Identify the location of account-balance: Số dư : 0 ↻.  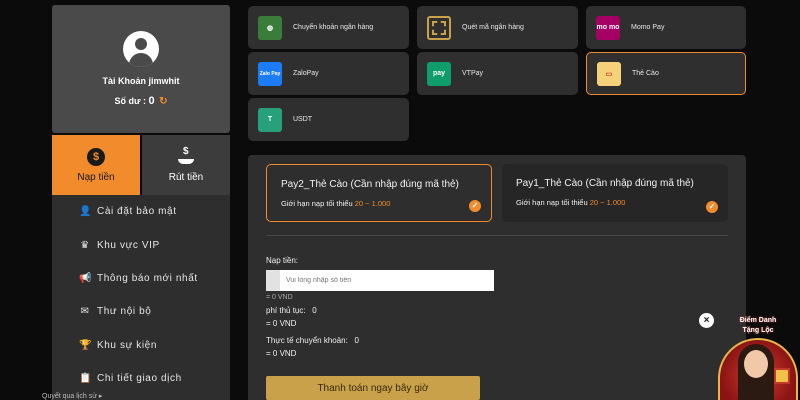
(141, 101).